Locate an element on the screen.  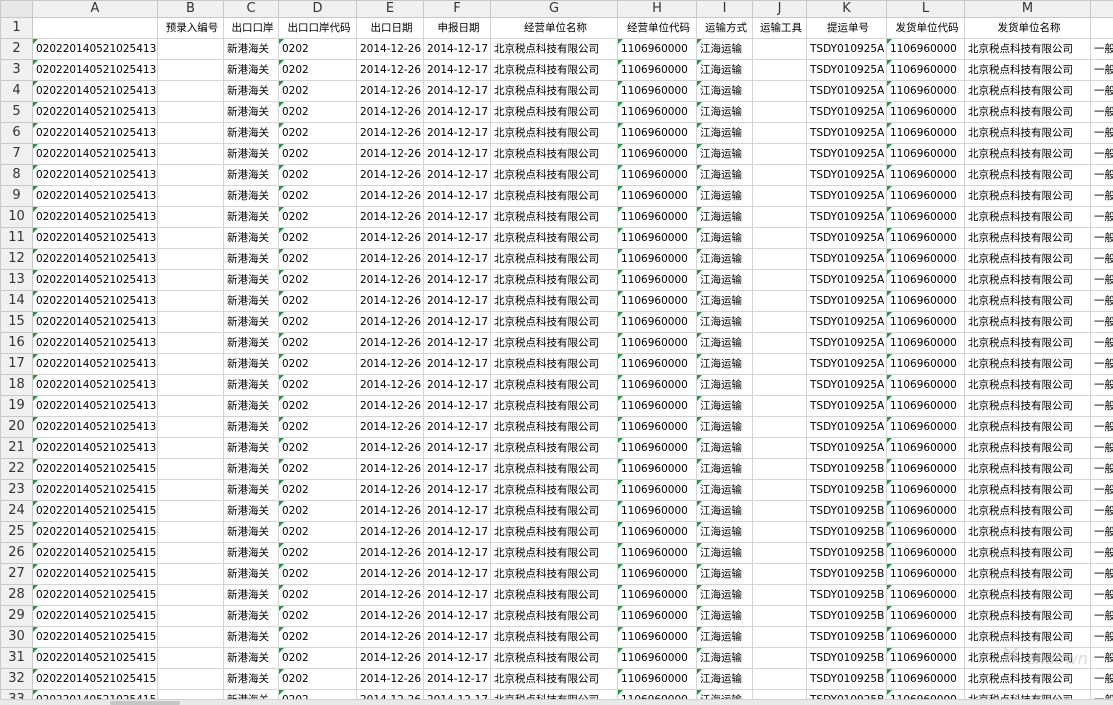
column-header-k: K is located at coordinates (846, 9).